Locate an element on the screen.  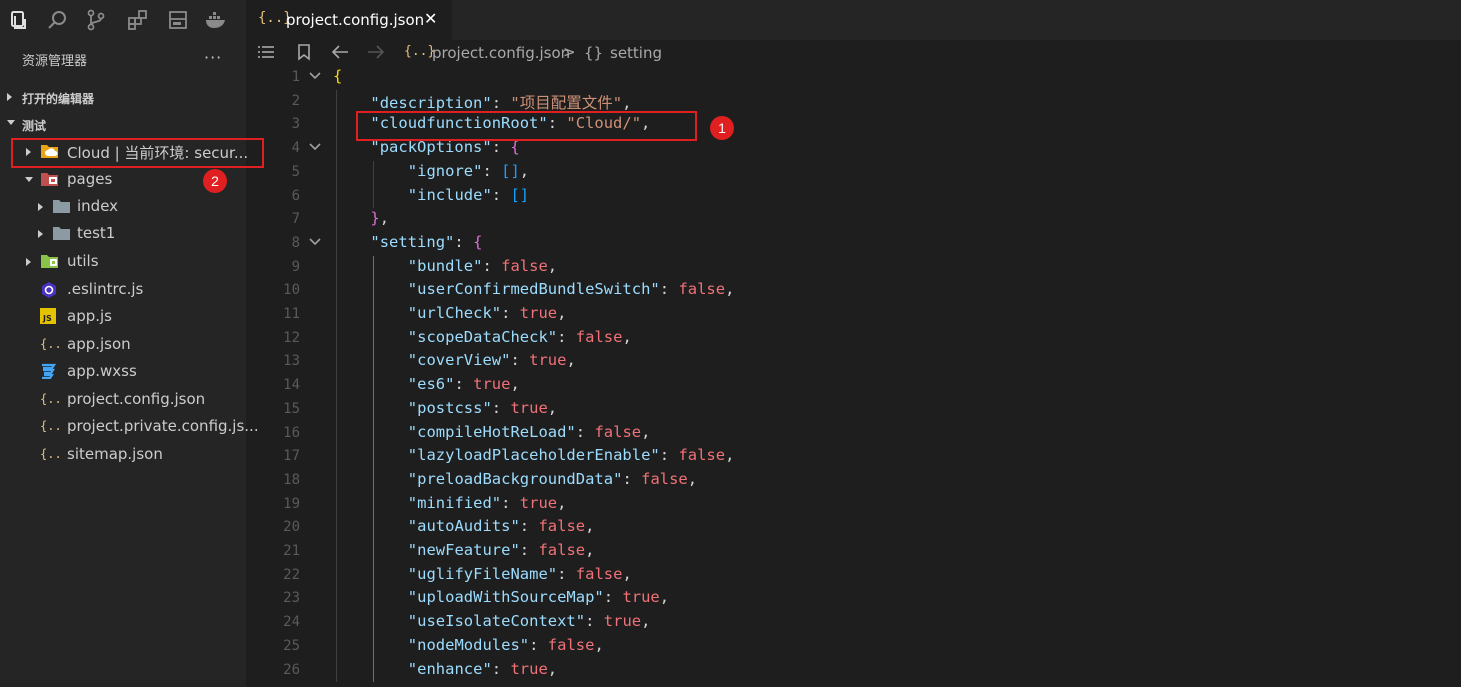
code-token: "compileHotReLoad" is located at coordinates (491, 431).